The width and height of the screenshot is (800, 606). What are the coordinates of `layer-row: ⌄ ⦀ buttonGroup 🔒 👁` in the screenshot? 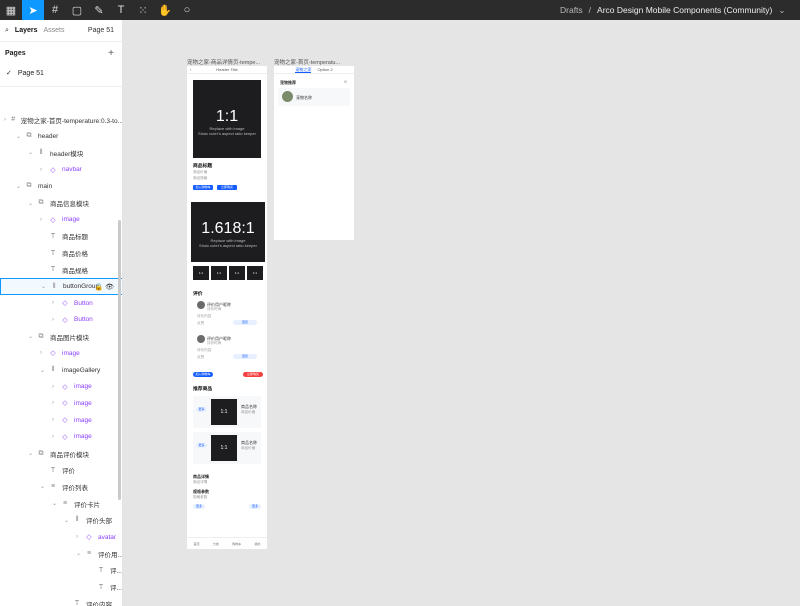 It's located at (61, 286).